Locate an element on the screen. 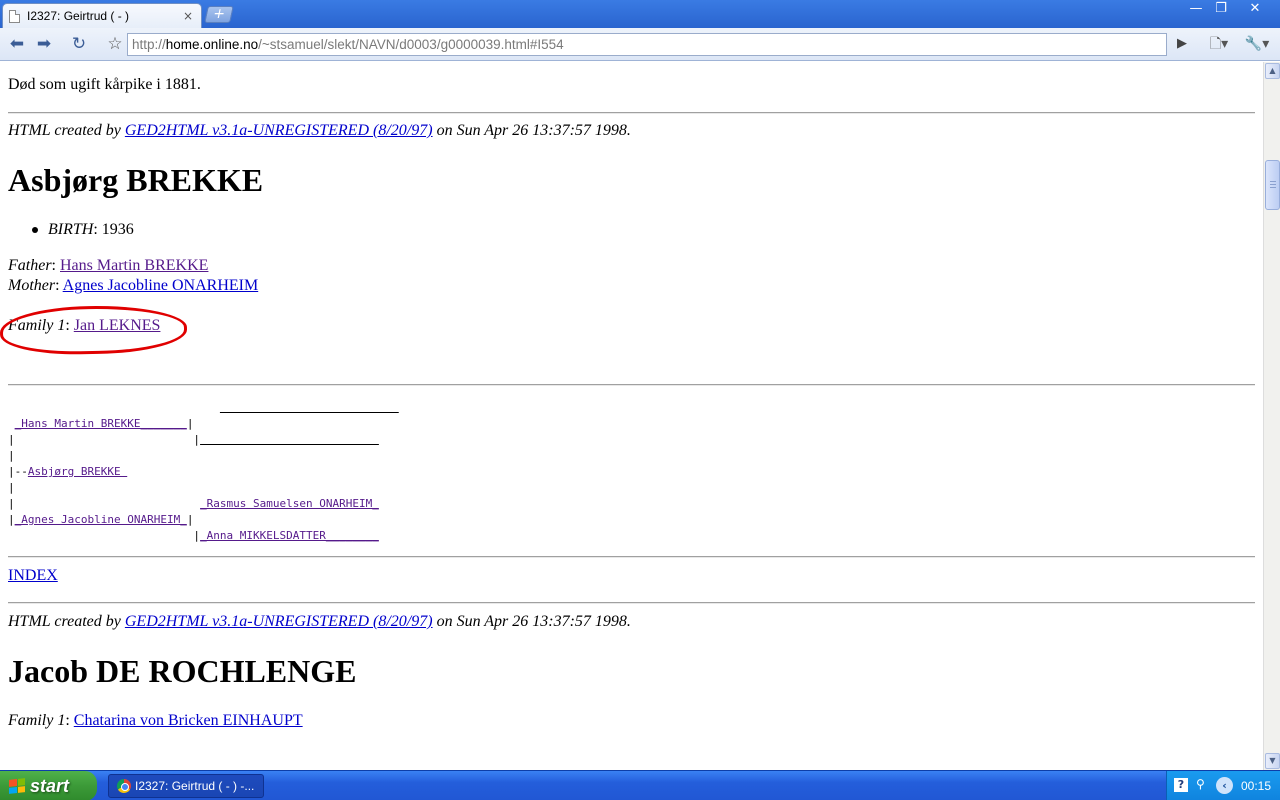 Image resolution: width=1280 pixels, height=800 pixels. chrome-icon is located at coordinates (124, 786).